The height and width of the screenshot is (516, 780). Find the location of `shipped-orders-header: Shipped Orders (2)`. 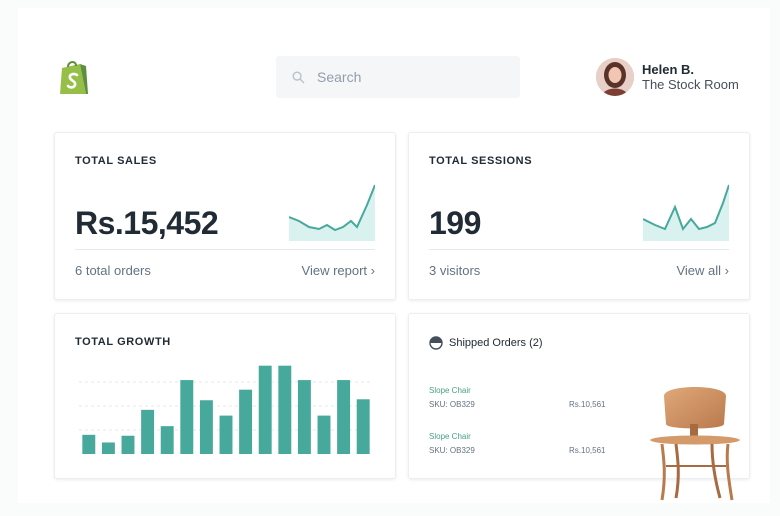

shipped-orders-header: Shipped Orders (2) is located at coordinates (486, 343).